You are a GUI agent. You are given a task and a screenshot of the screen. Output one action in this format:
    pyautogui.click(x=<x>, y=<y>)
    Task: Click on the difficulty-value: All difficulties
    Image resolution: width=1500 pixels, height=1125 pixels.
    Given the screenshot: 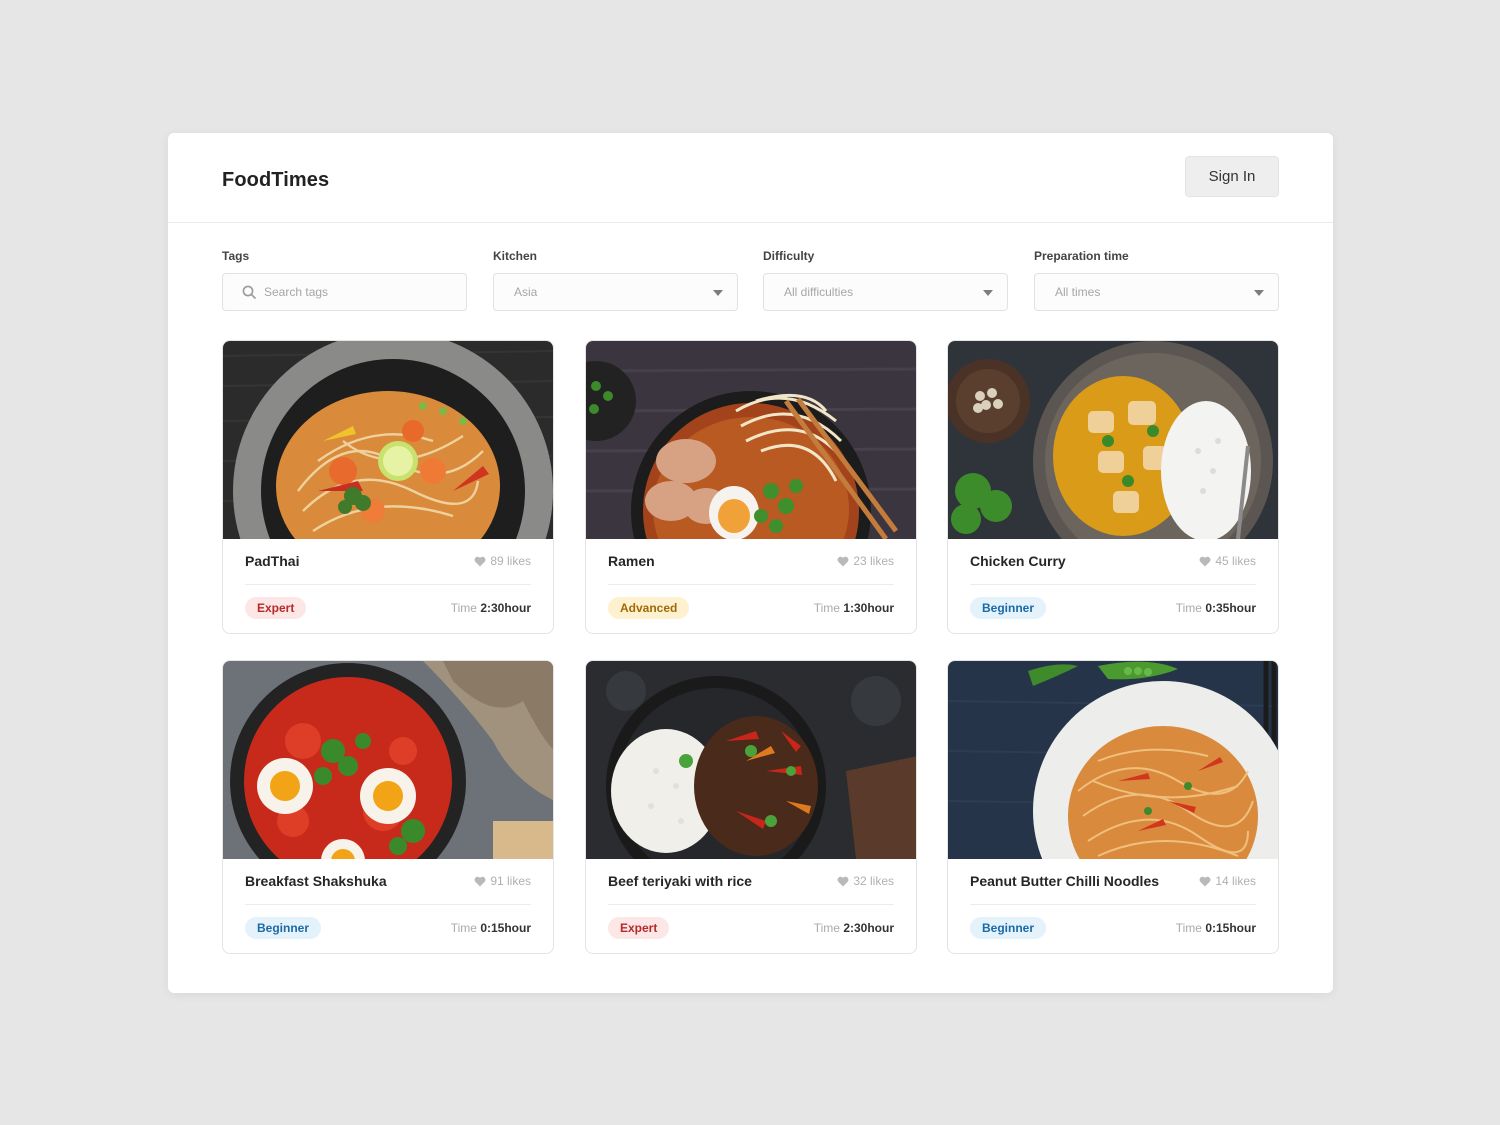 What is the action you would take?
    pyautogui.click(x=819, y=292)
    